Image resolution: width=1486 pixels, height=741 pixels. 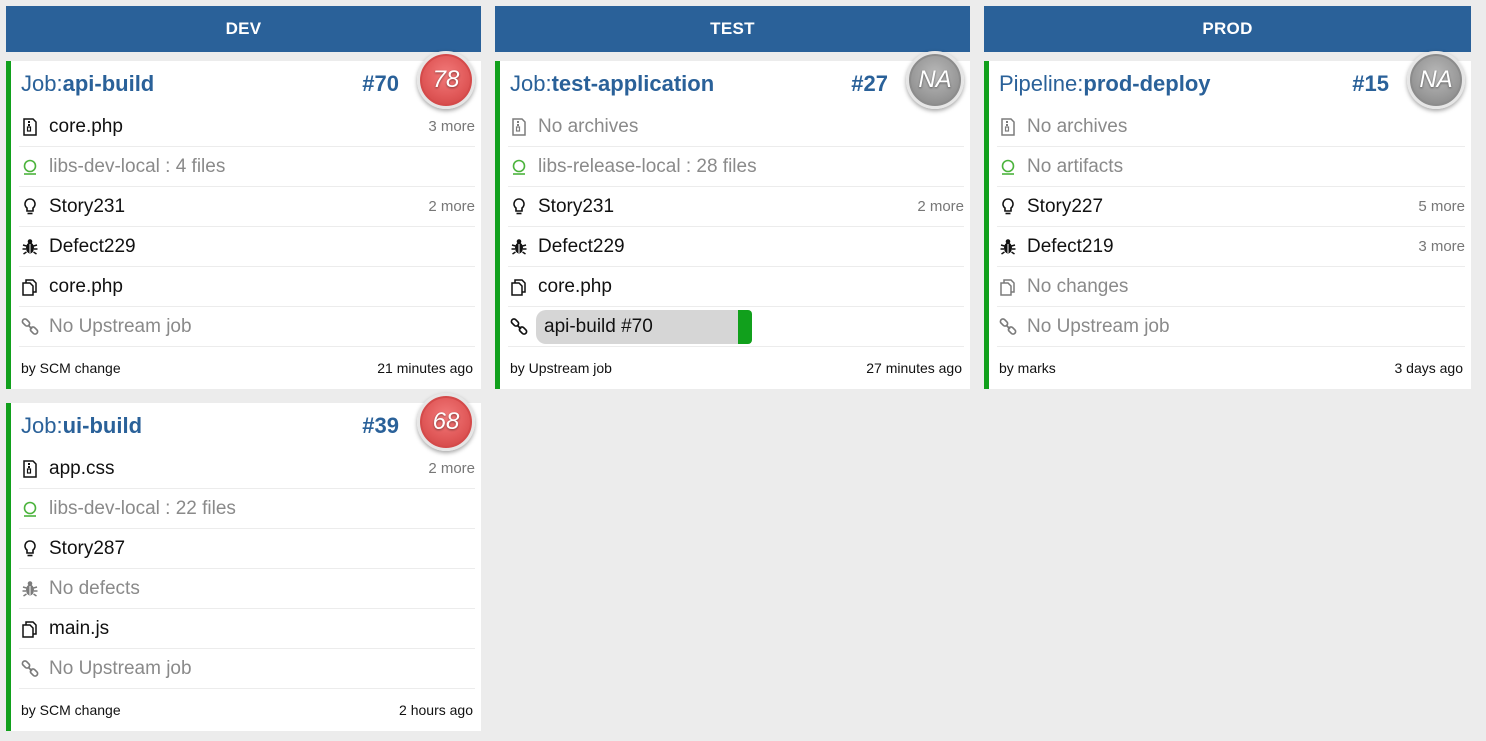 I want to click on trigger-cause: by marks, so click(x=1027, y=368).